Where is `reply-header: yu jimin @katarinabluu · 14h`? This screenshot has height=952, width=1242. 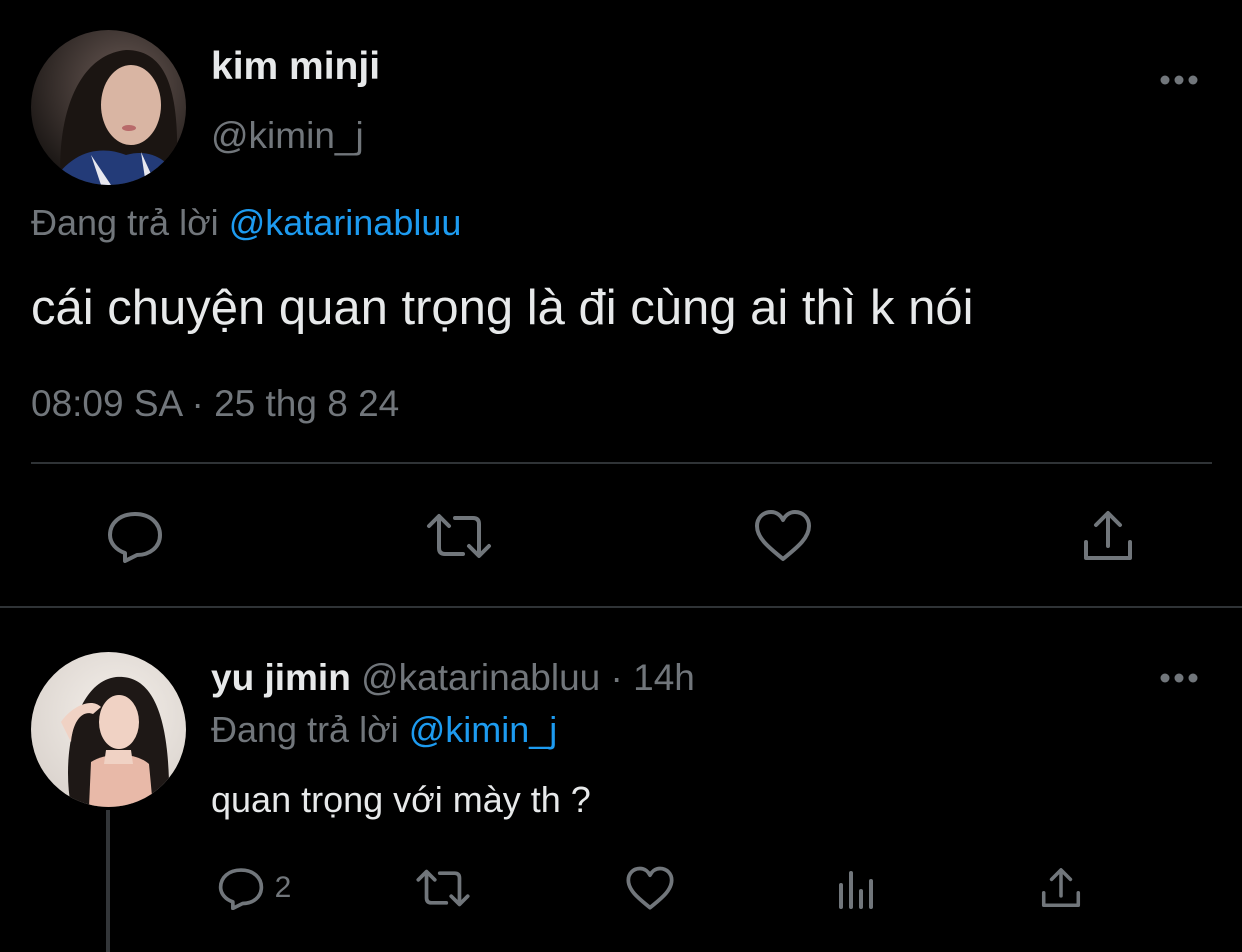
reply-header: yu jimin @katarinabluu · 14h is located at coordinates (453, 678).